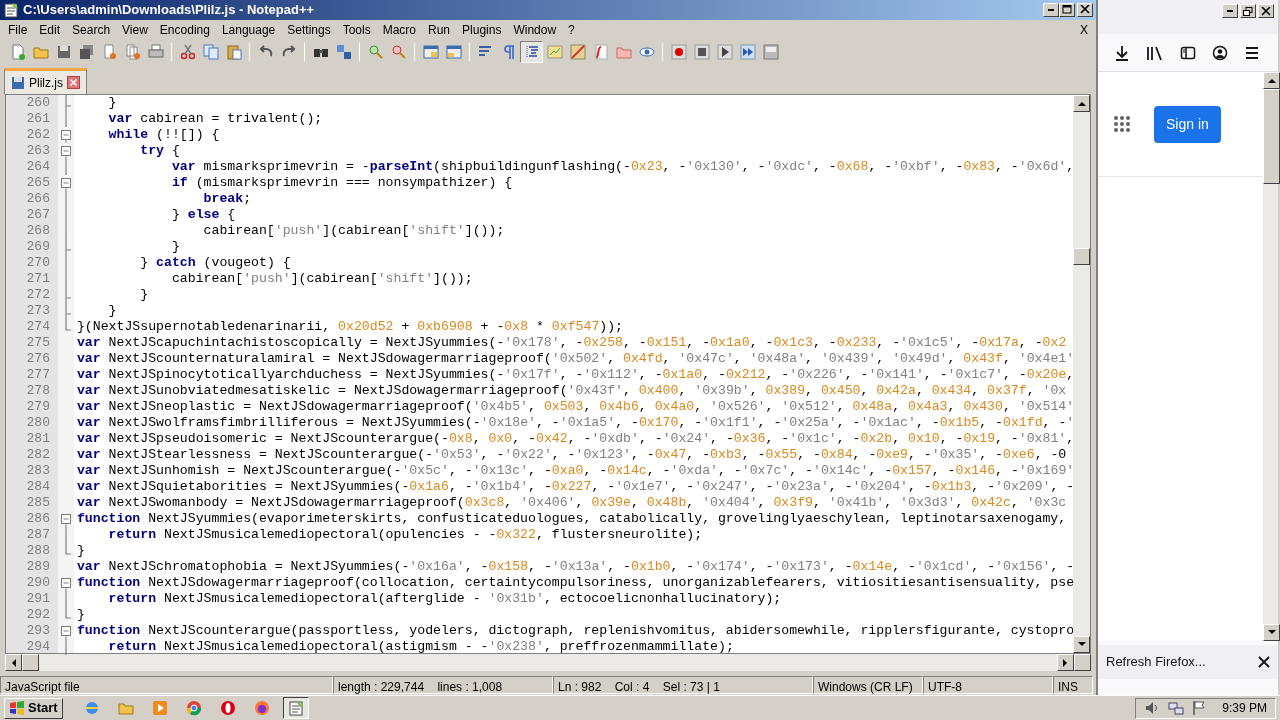 The image size is (1280, 720). Describe the element at coordinates (37, 535) in the screenshot. I see `line-number: 287` at that location.